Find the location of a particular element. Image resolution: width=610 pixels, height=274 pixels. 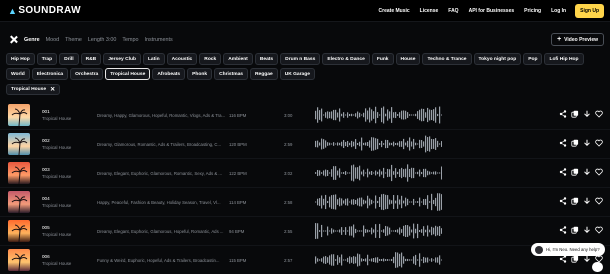

chat-launcher-button is located at coordinates (597, 267).